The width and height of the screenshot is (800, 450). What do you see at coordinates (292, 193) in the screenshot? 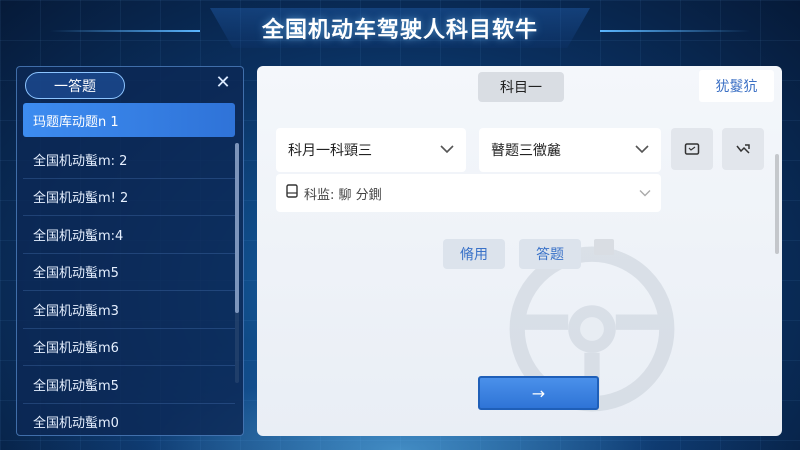
I see `document-icon` at bounding box center [292, 193].